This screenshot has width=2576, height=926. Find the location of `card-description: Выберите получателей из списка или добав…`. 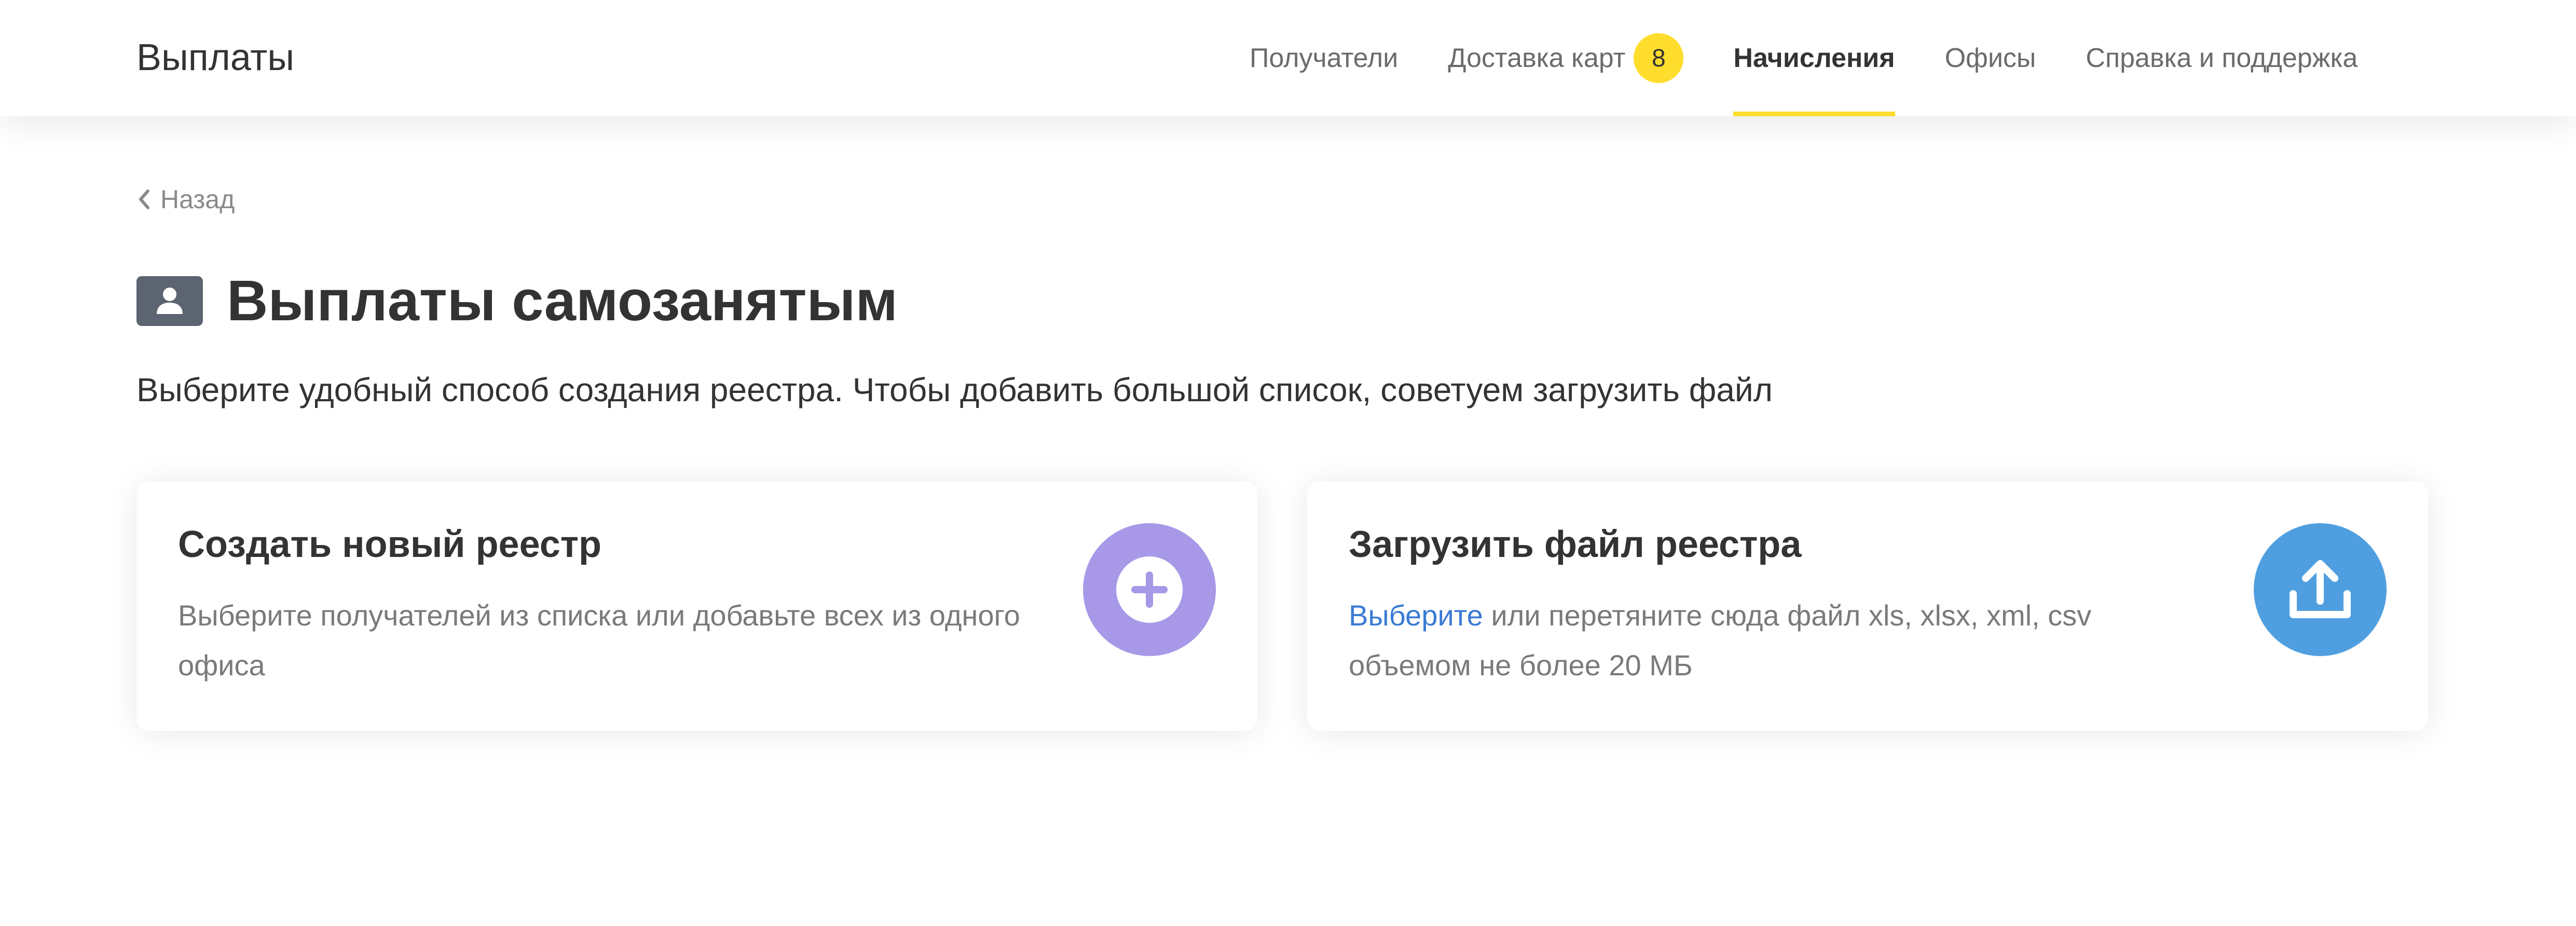

card-description: Выберите получателей из списка или добав… is located at coordinates (599, 640).